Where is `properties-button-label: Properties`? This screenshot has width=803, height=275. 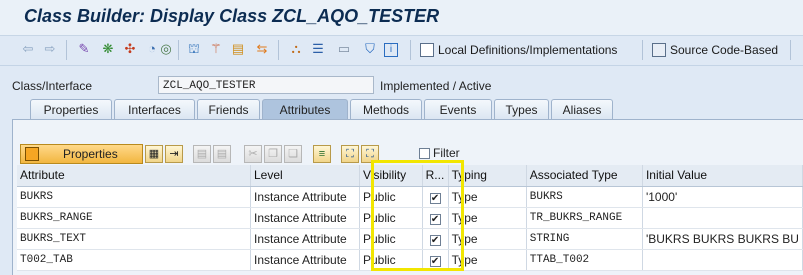 properties-button-label: Properties is located at coordinates (90, 154).